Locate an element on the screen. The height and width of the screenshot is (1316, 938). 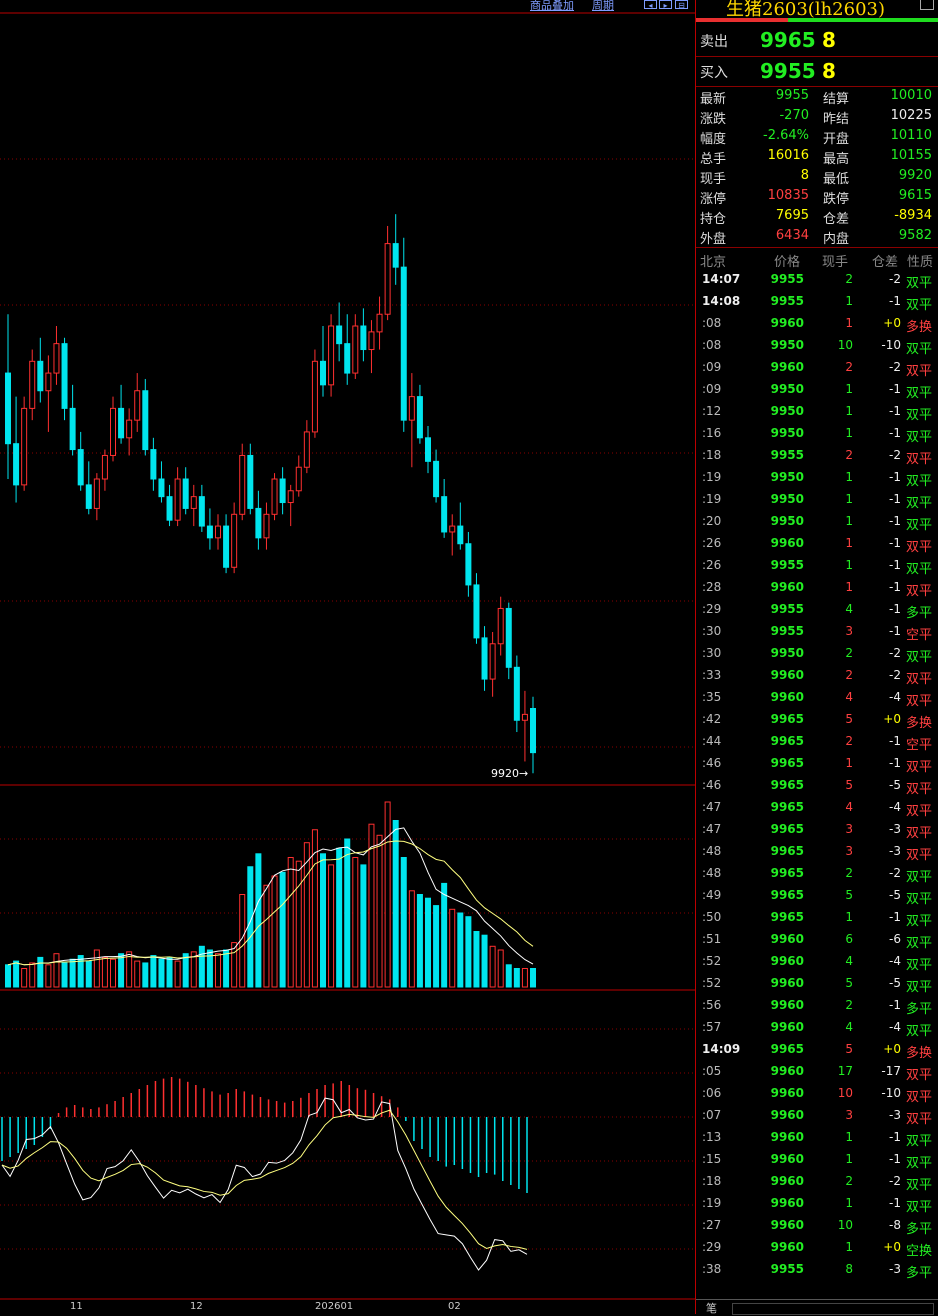
tick-vol: 1 is located at coordinates (849, 565).